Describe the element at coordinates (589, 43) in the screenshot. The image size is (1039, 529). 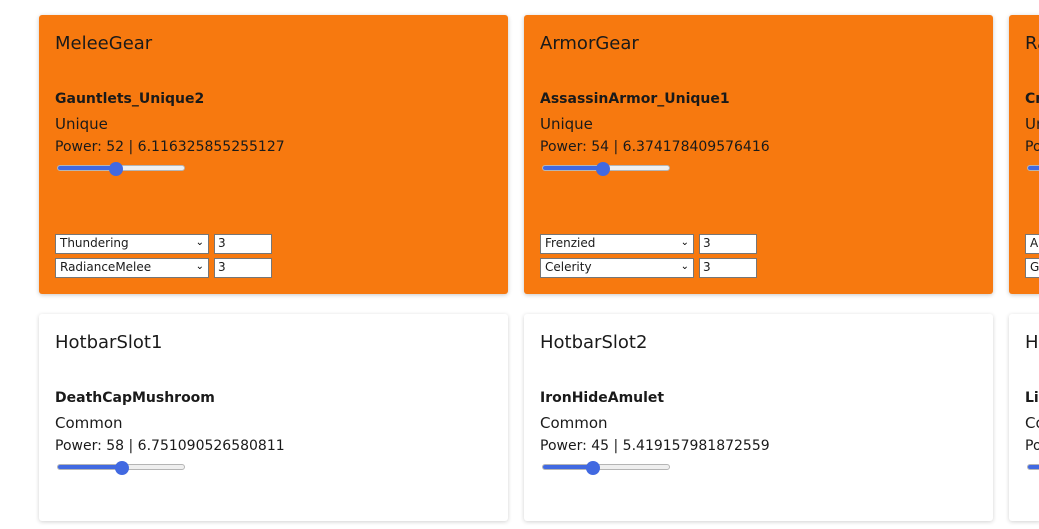
I see `slot-title: ArmorGear` at that location.